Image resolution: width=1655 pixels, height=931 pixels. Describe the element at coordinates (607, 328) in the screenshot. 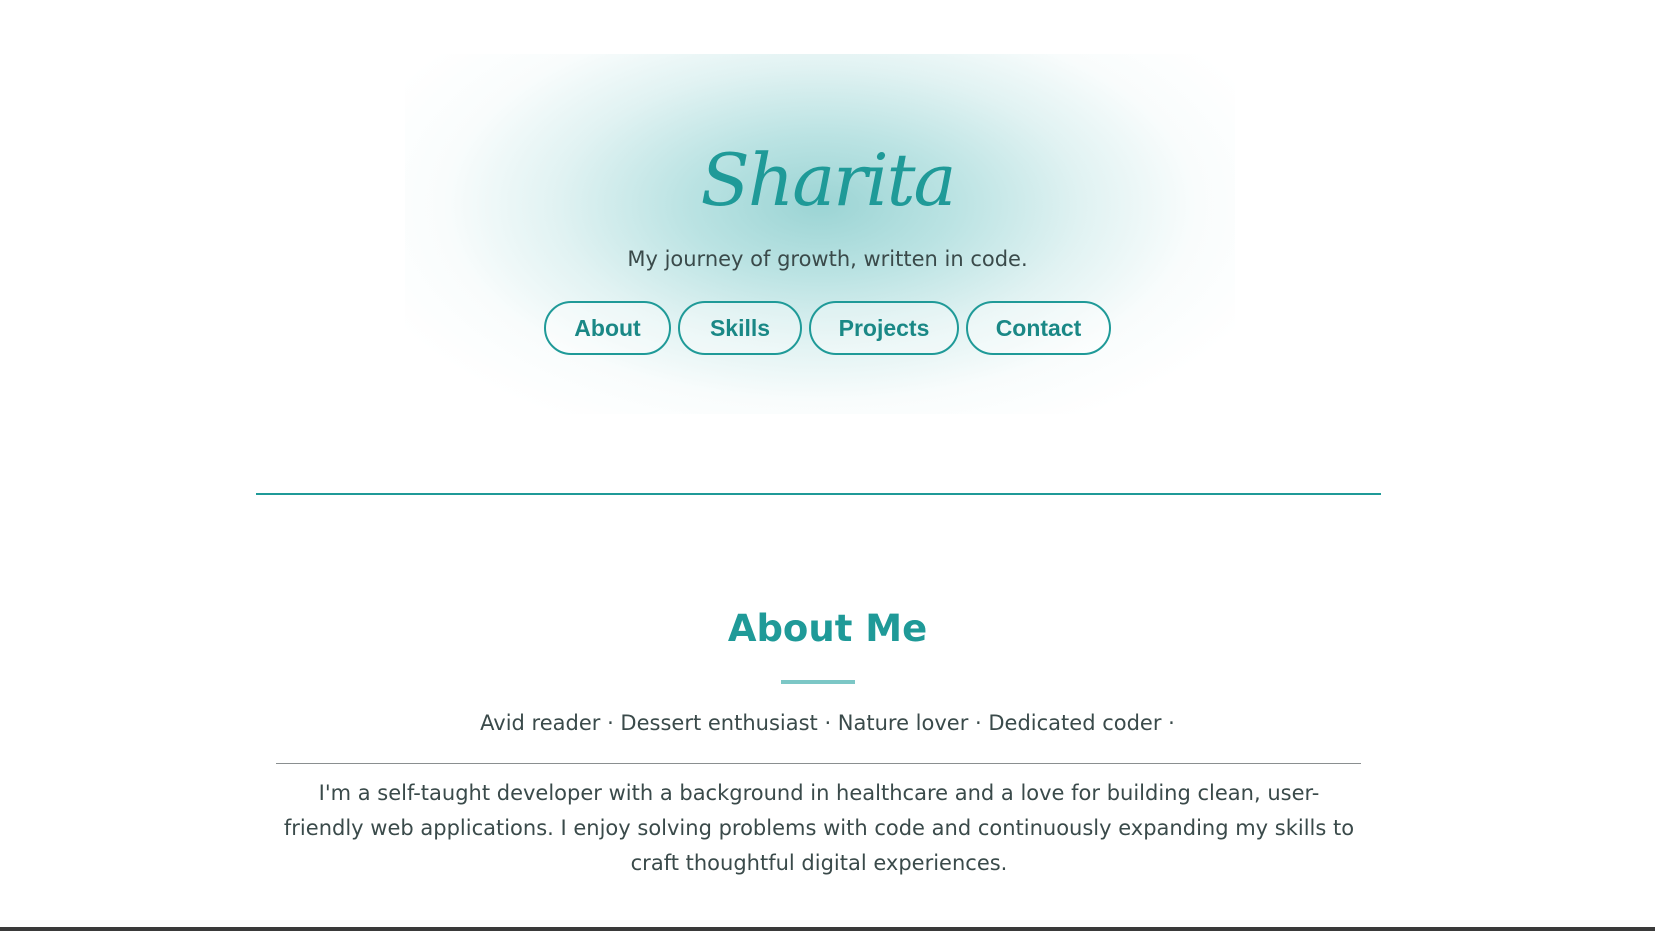

I see `nav-about-button: About` at that location.